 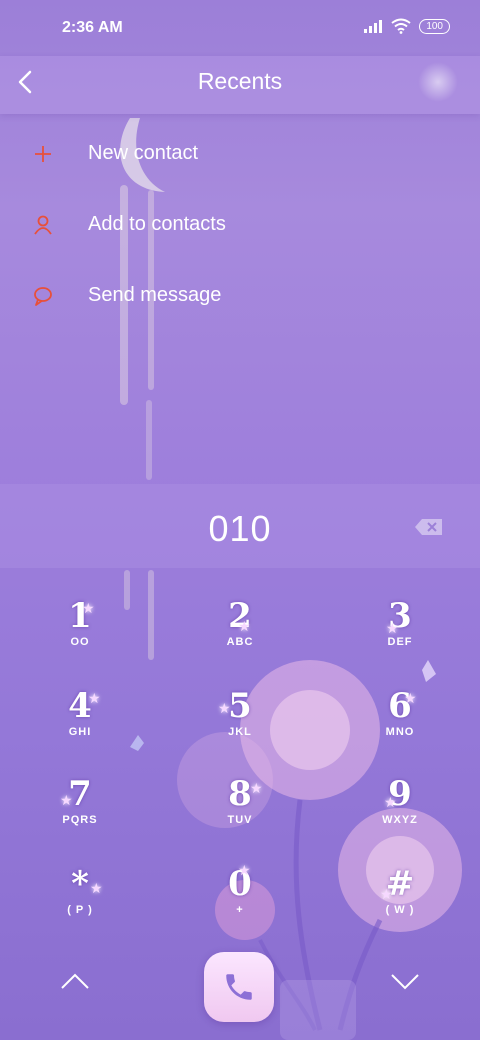 I want to click on key-letters: JKL, so click(x=240, y=732).